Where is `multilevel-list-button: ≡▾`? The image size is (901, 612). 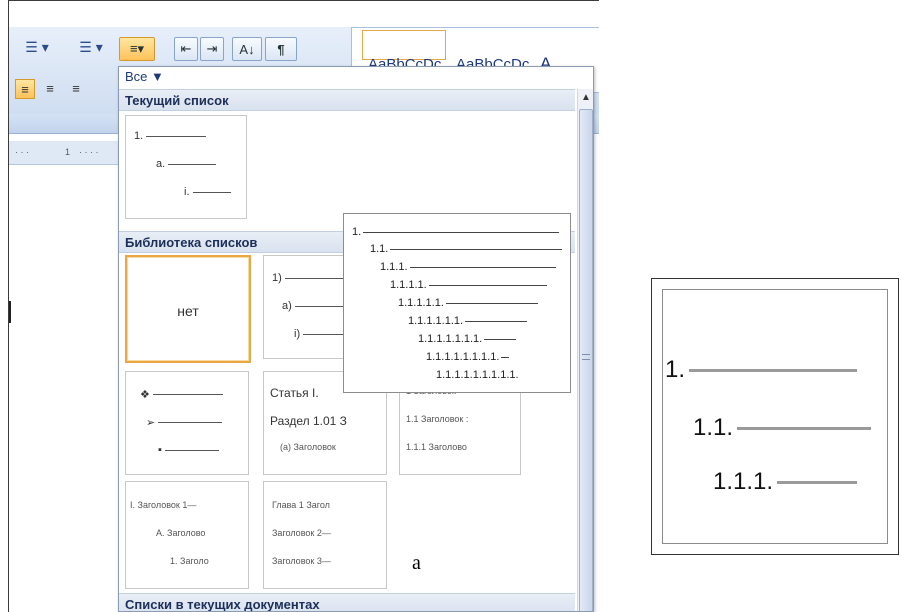 multilevel-list-button: ≡▾ is located at coordinates (137, 49).